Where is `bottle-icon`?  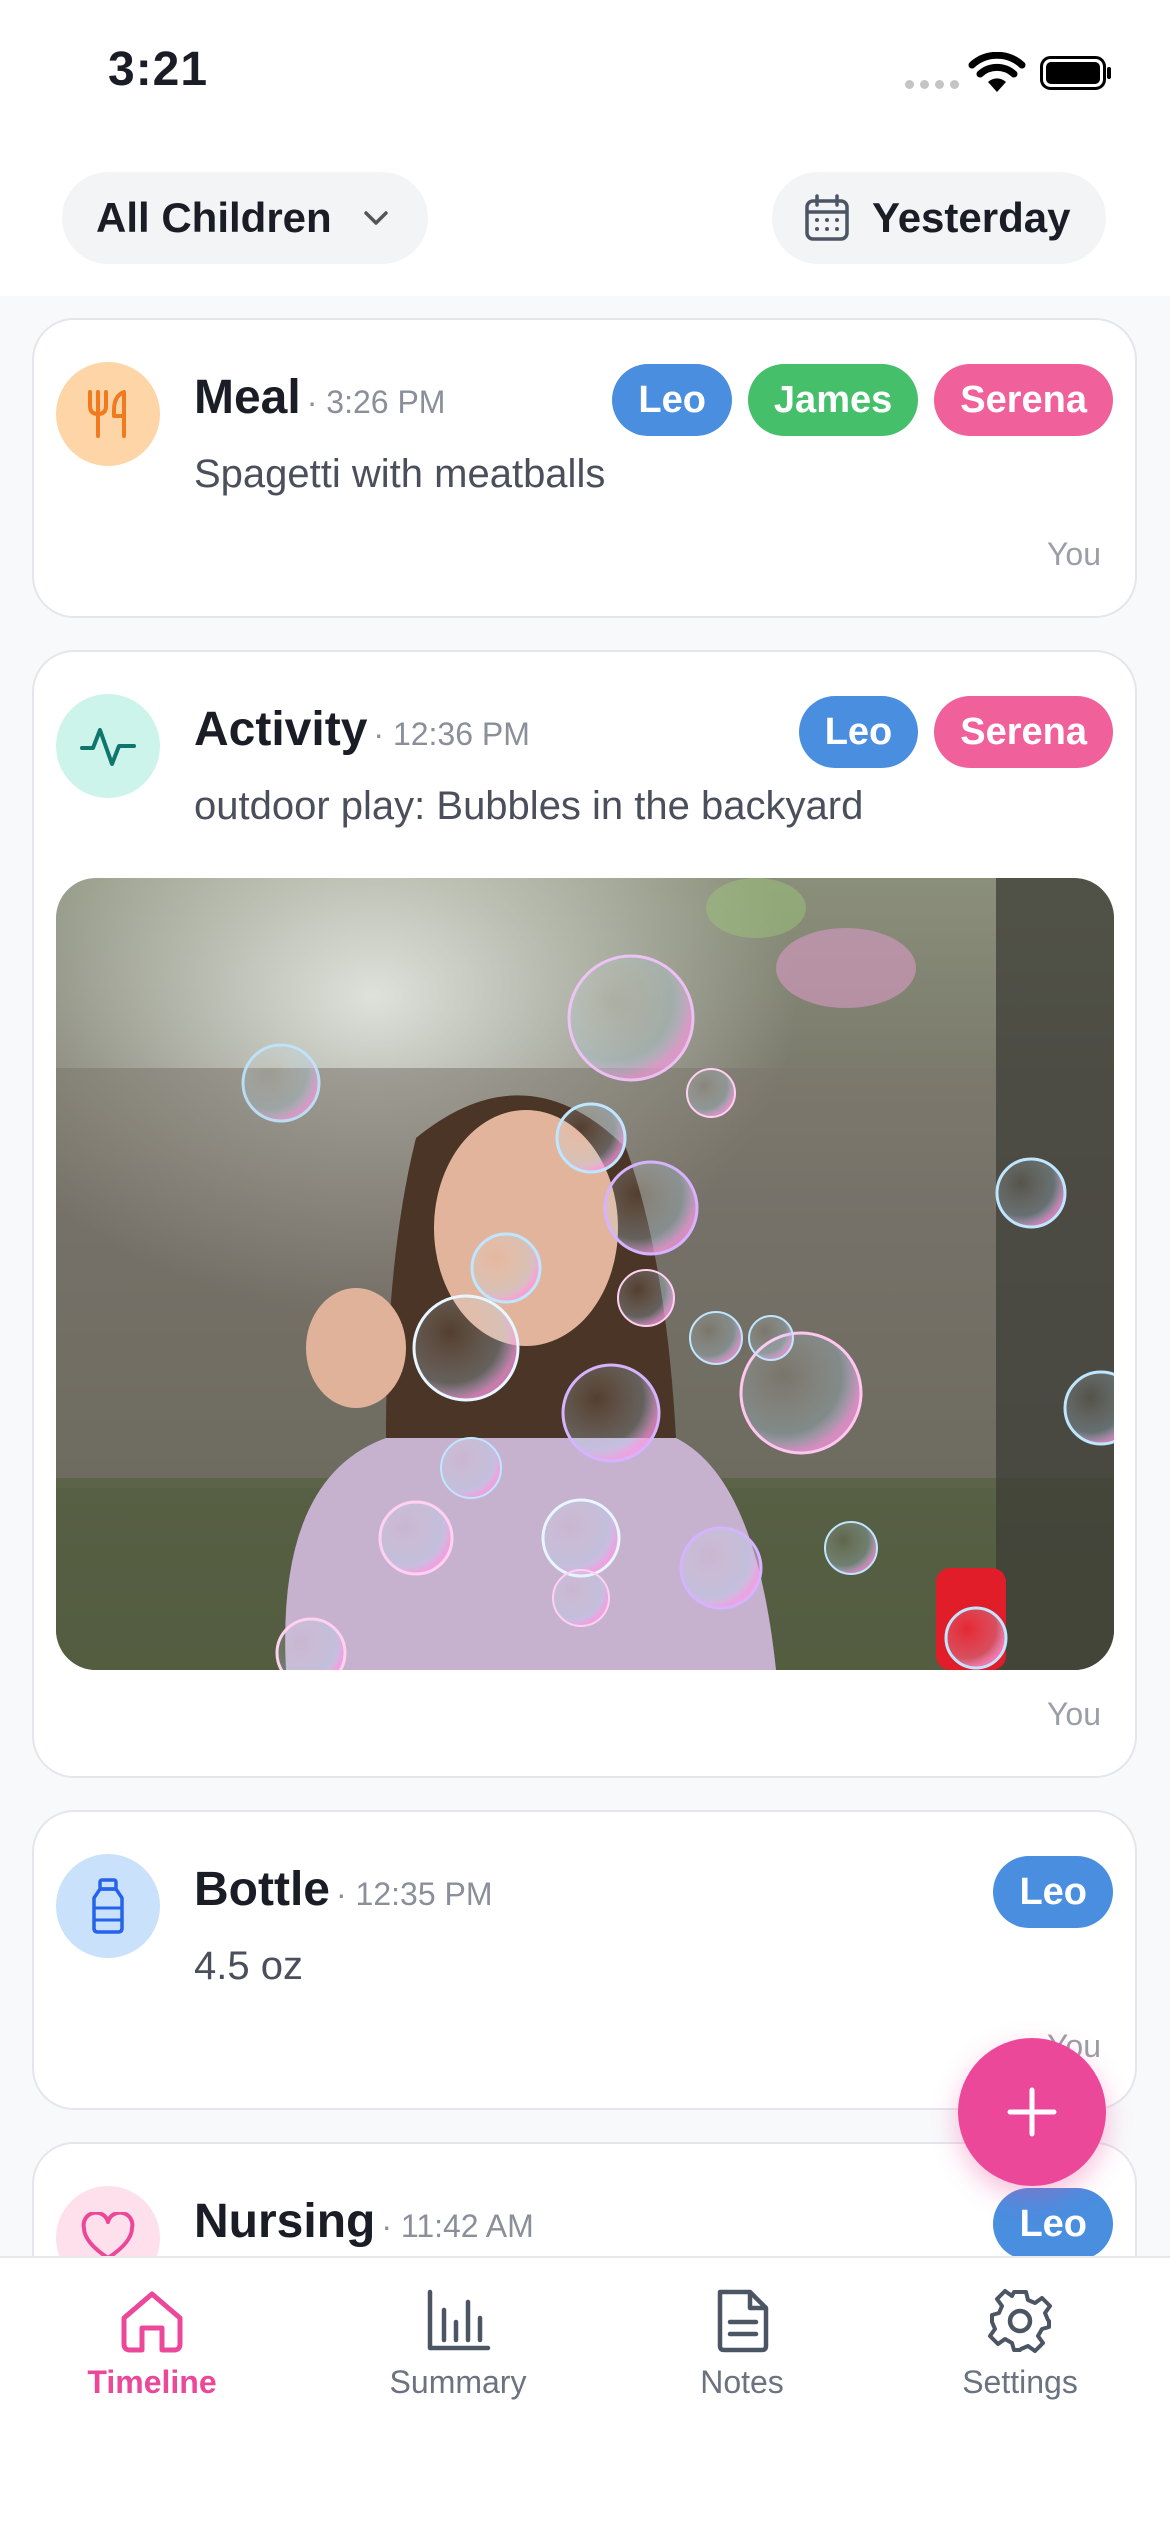 bottle-icon is located at coordinates (108, 1906).